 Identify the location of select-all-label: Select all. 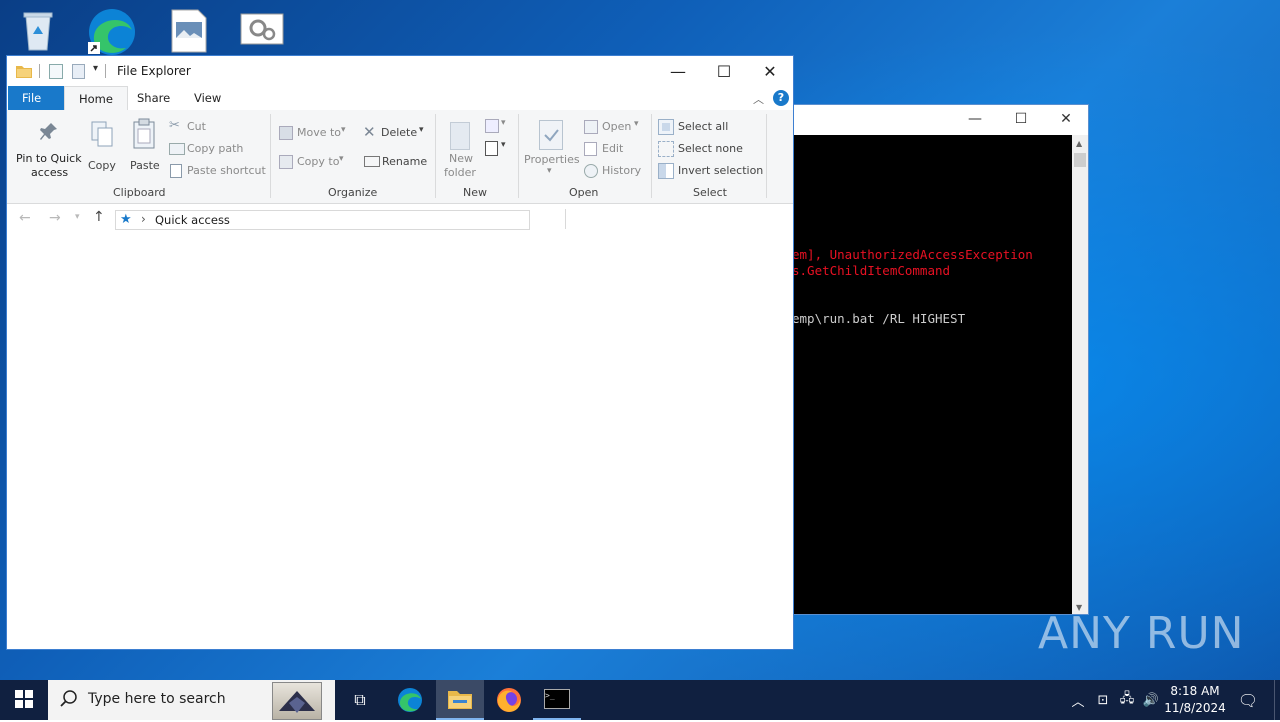
(703, 126).